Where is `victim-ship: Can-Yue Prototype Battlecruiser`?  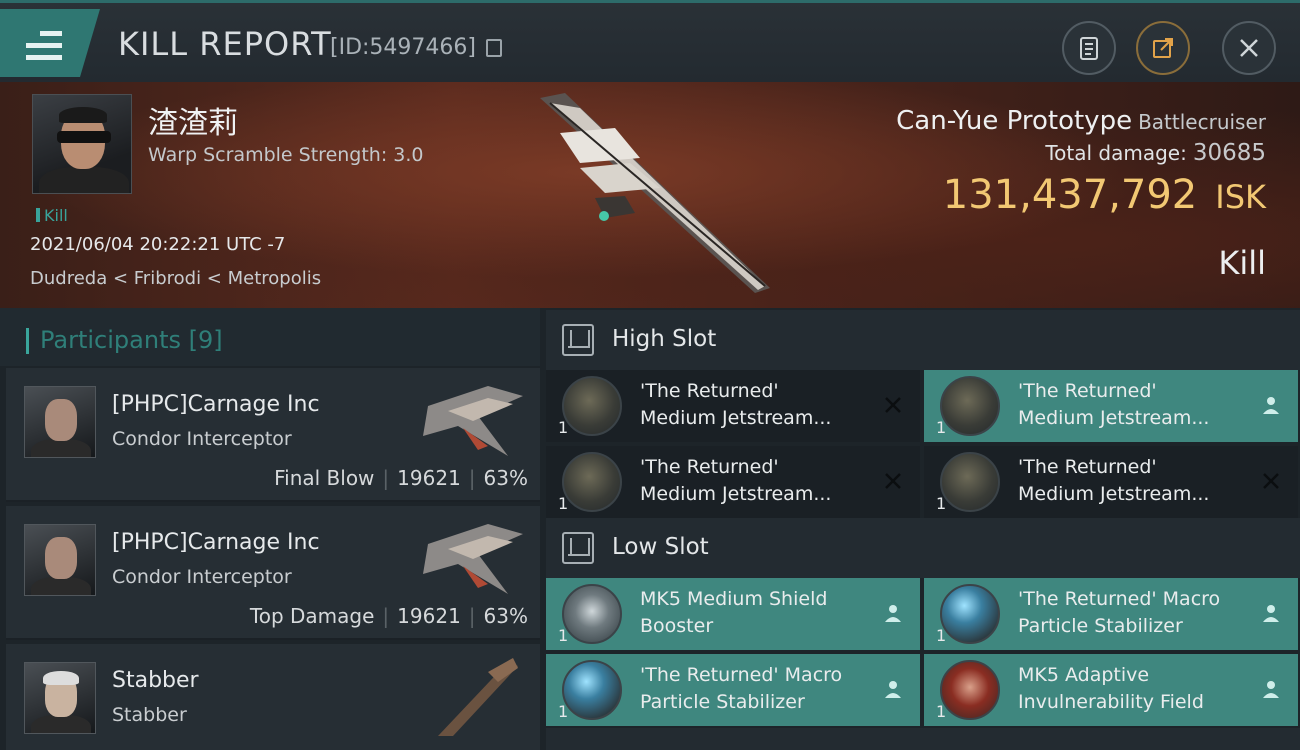
victim-ship: Can-Yue Prototype Battlecruiser is located at coordinates (1081, 121).